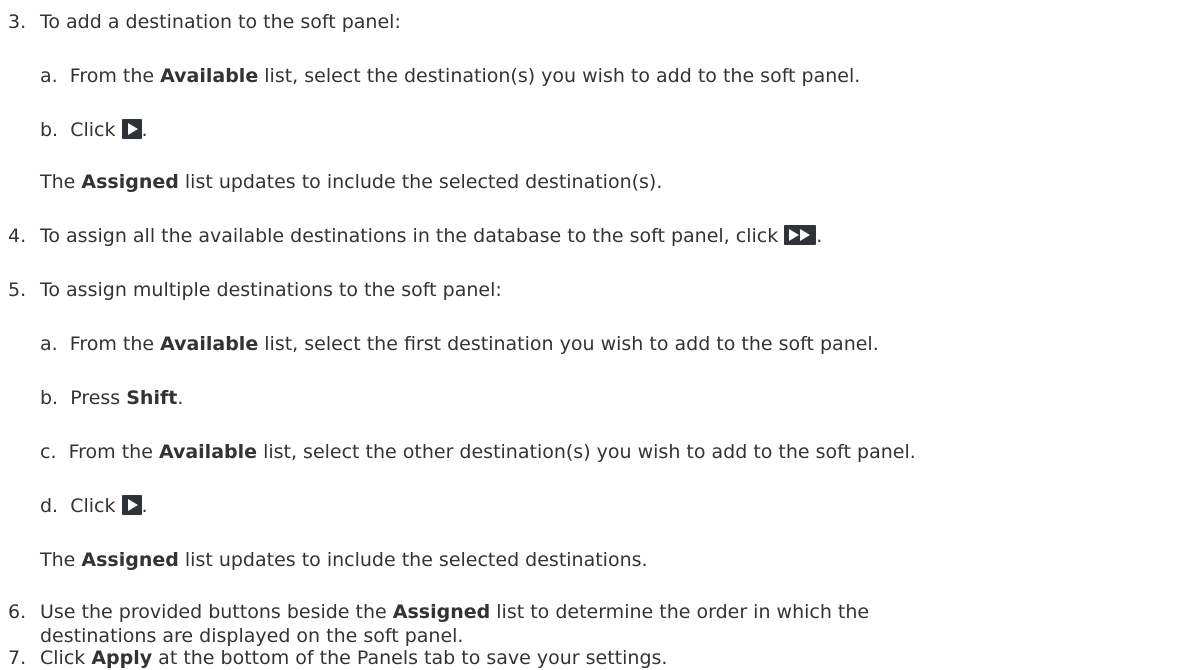 Image resolution: width=1192 pixels, height=670 pixels. I want to click on double-play-right-icon, so click(800, 235).